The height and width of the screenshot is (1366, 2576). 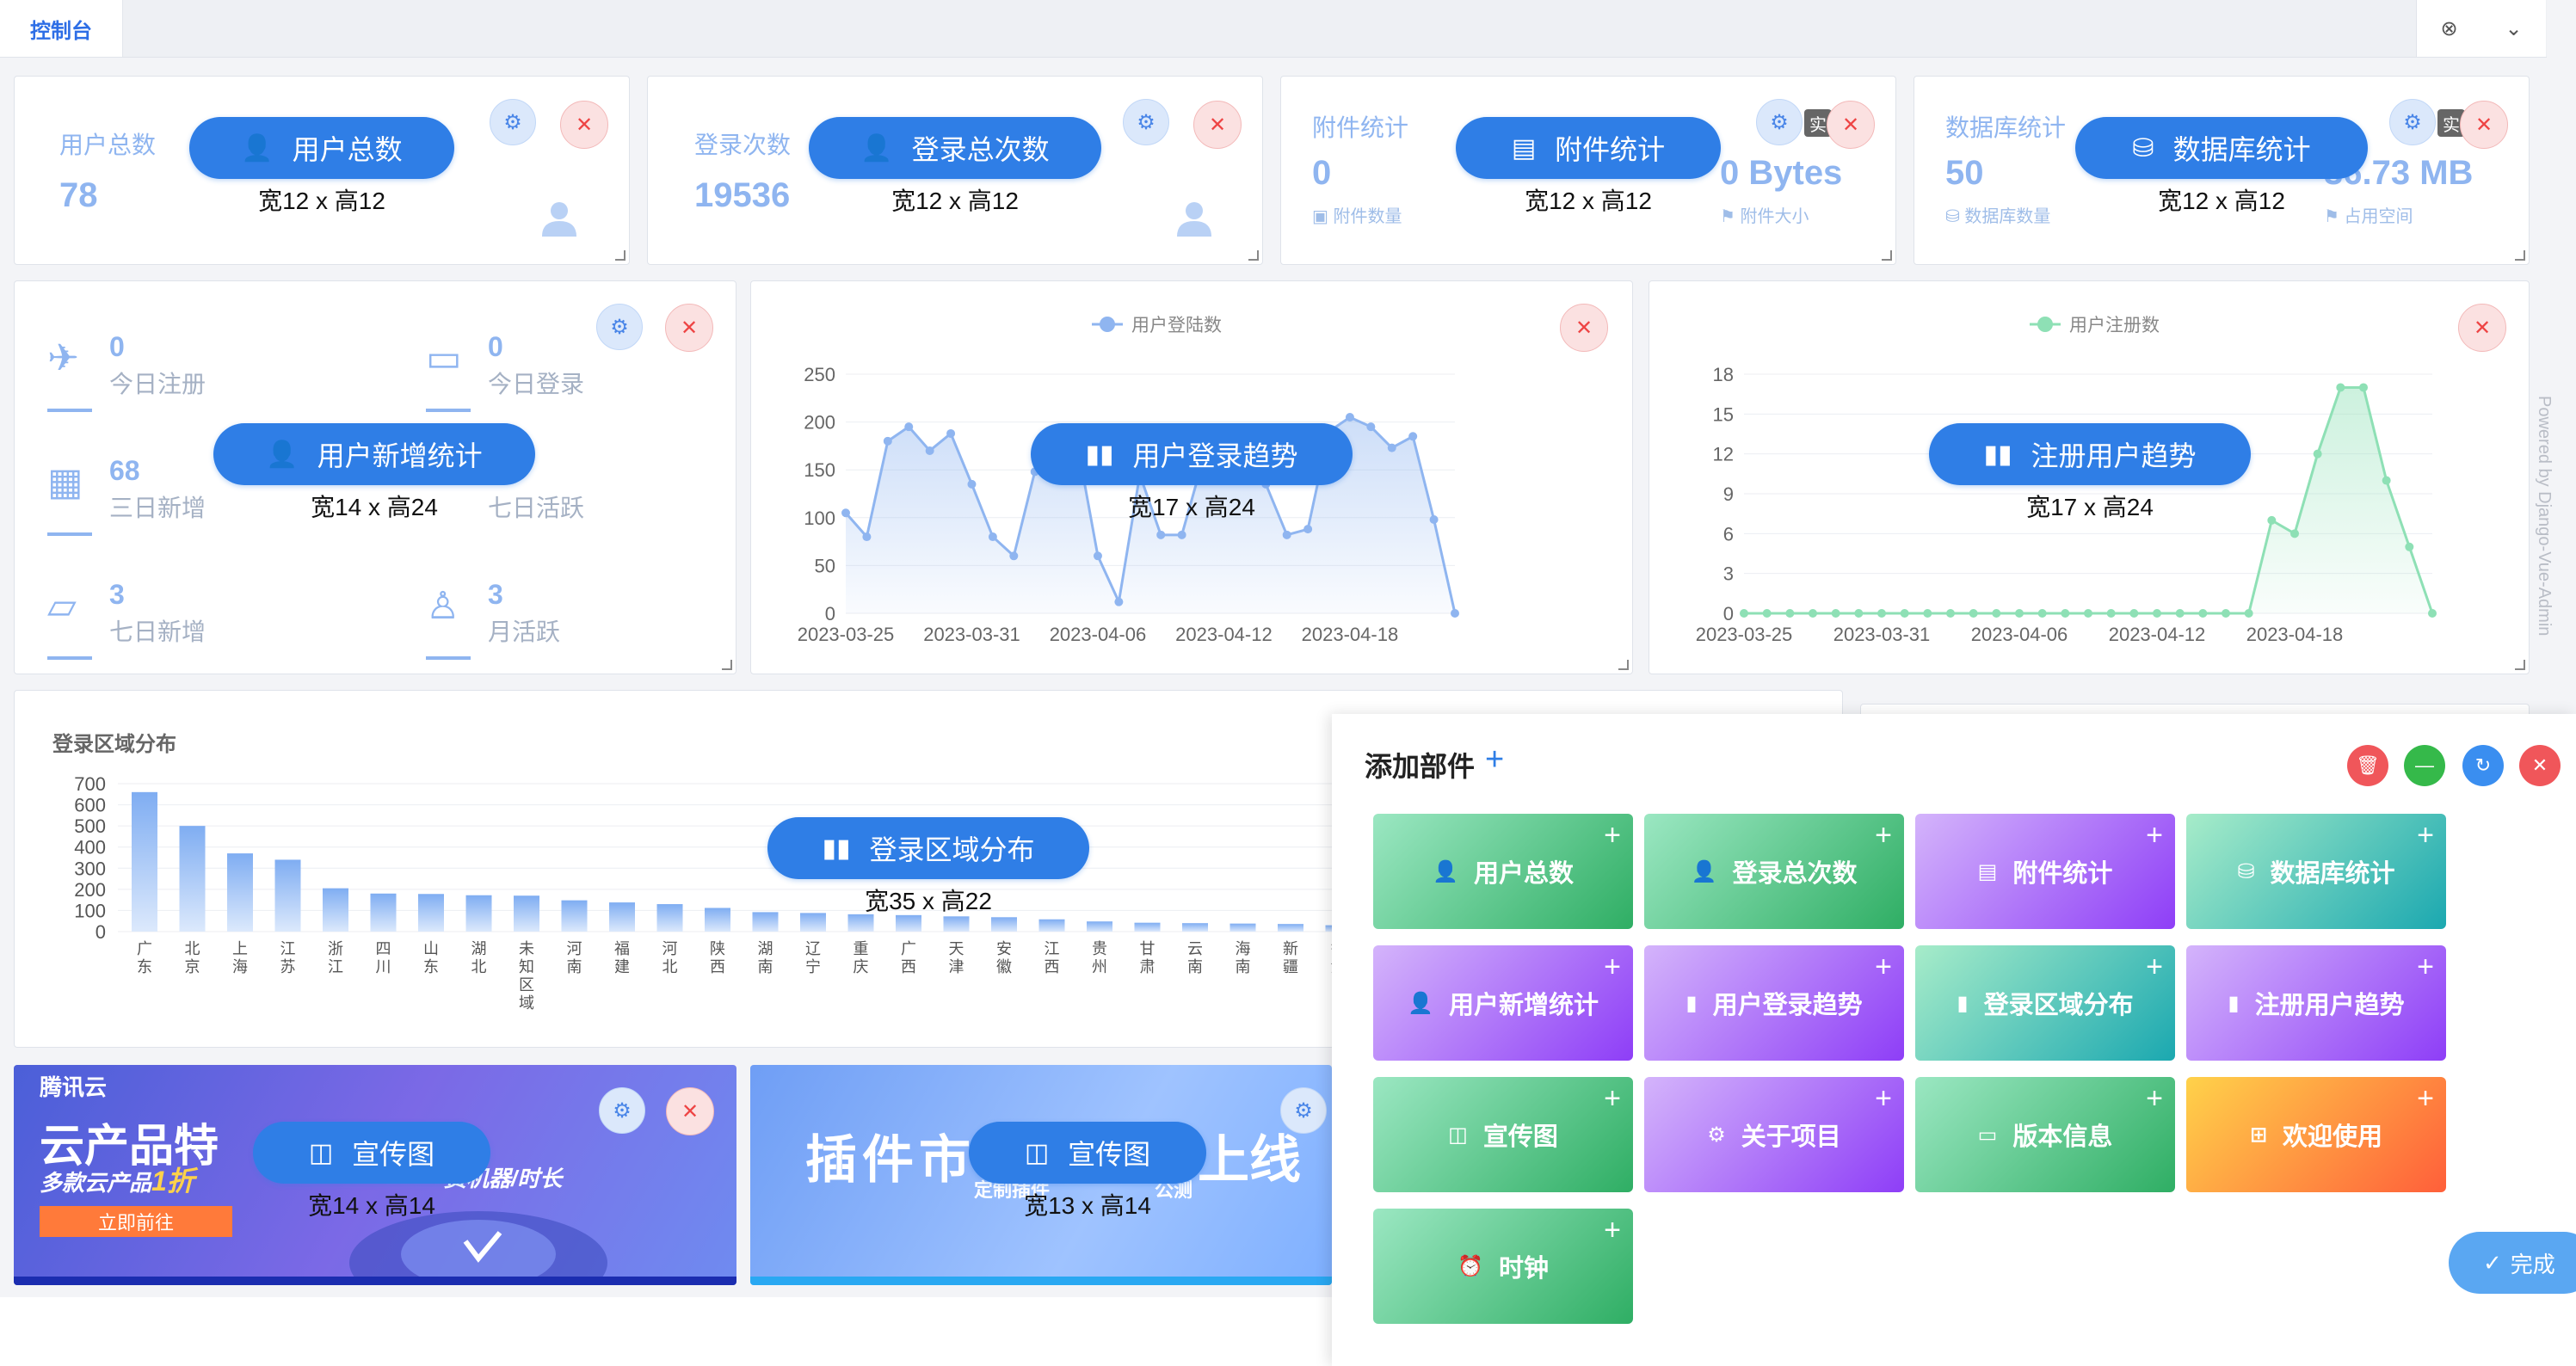 I want to click on widget-drag-handle: 👤 用户总数, so click(x=321, y=148).